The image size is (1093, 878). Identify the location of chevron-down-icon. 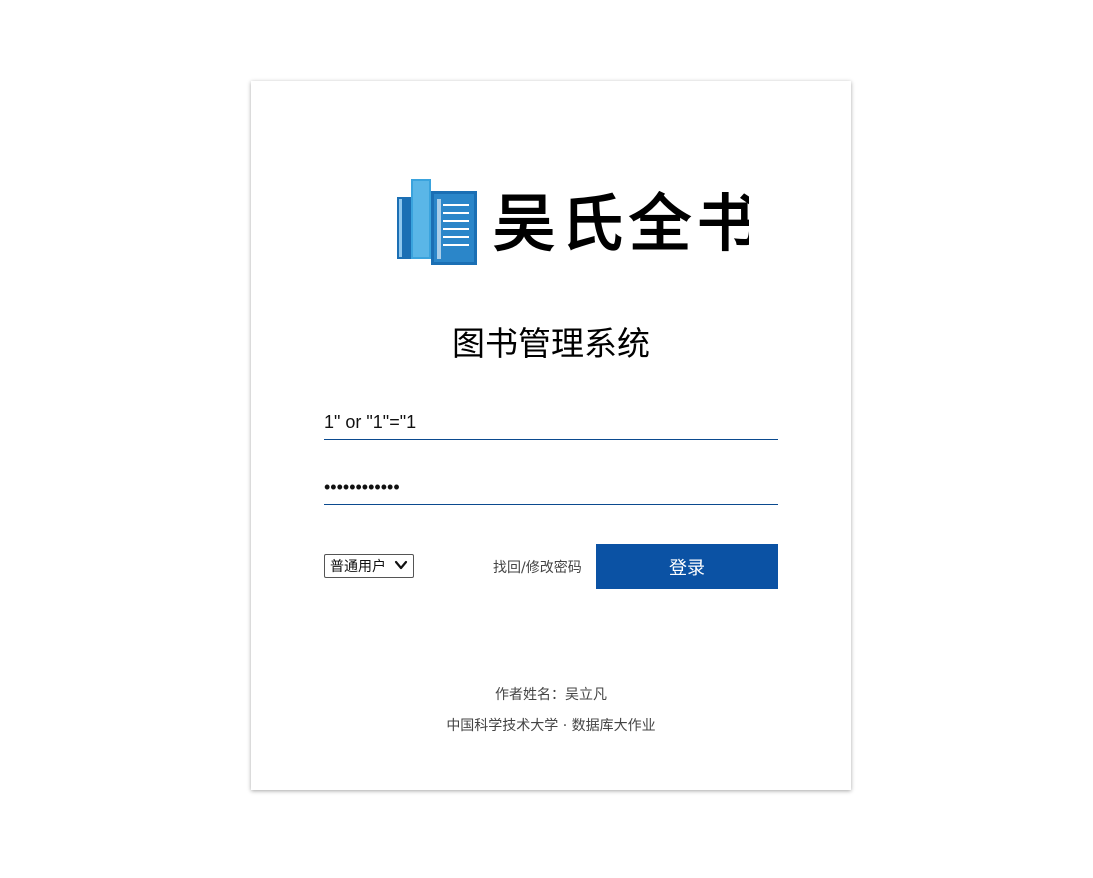
(401, 565).